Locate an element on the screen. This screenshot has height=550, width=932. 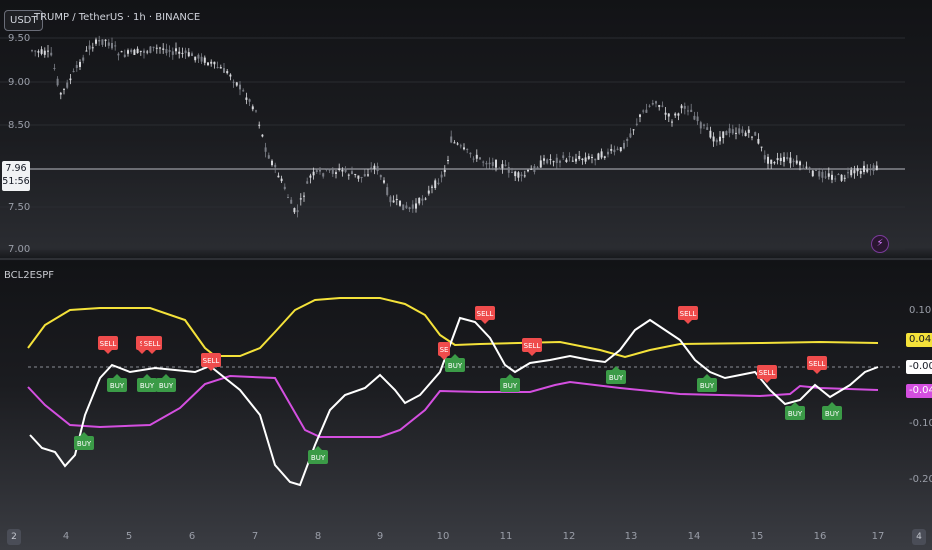
price-axis-tick: 7.50 is located at coordinates (19, 207).